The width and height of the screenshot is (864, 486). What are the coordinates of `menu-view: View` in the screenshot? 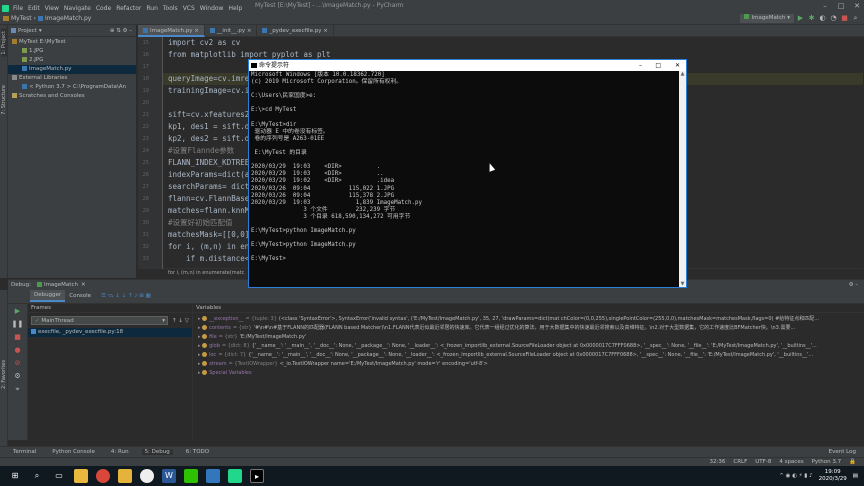 It's located at (52, 8).